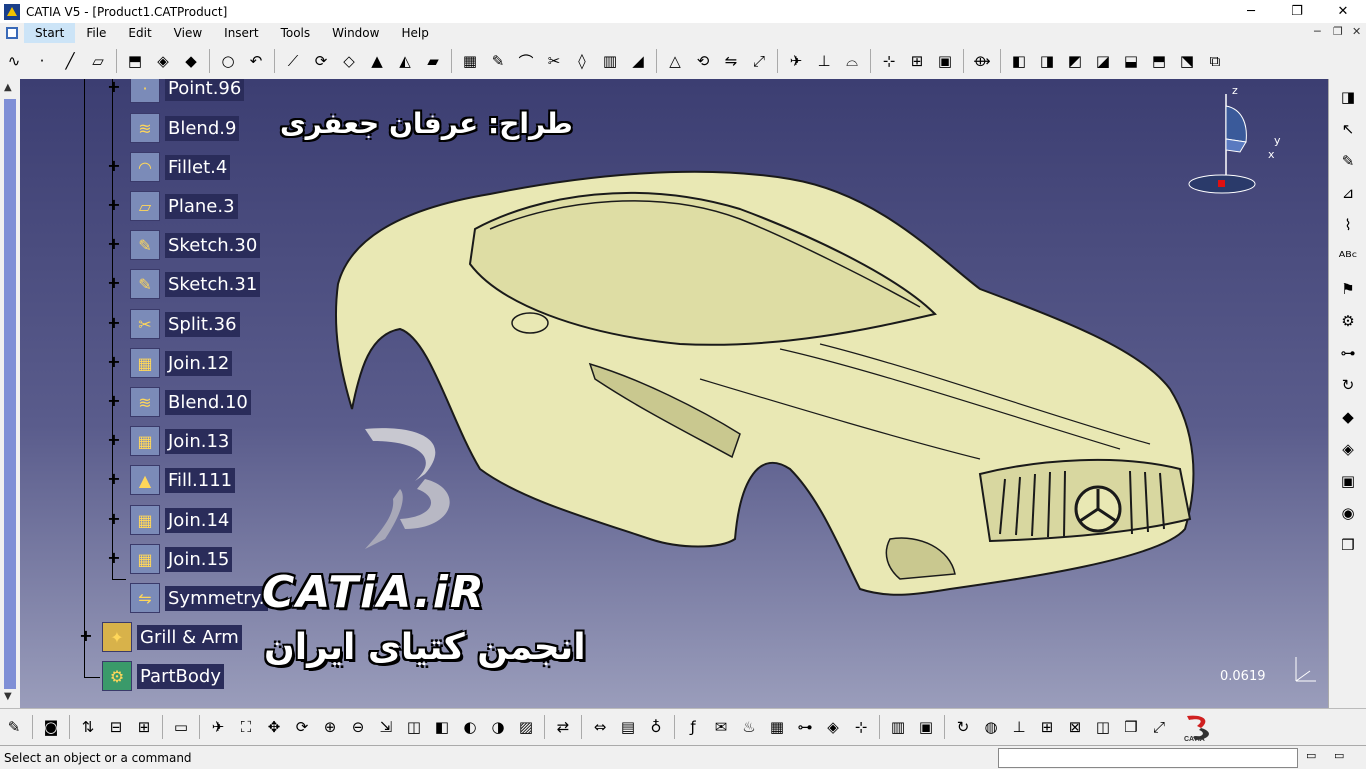  What do you see at coordinates (1348, 225) in the screenshot?
I see `curve-icon: ⌇` at bounding box center [1348, 225].